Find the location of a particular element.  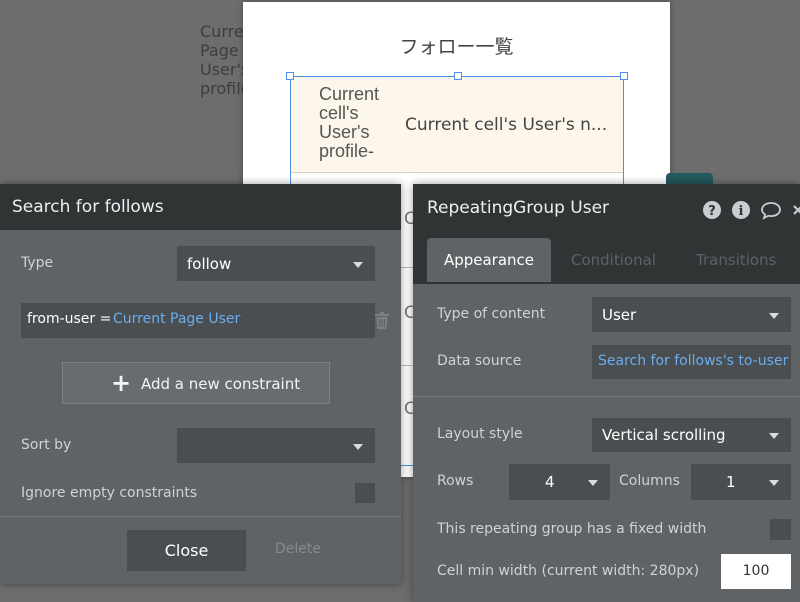

canvas-text-line: Current is located at coordinates (223, 31).